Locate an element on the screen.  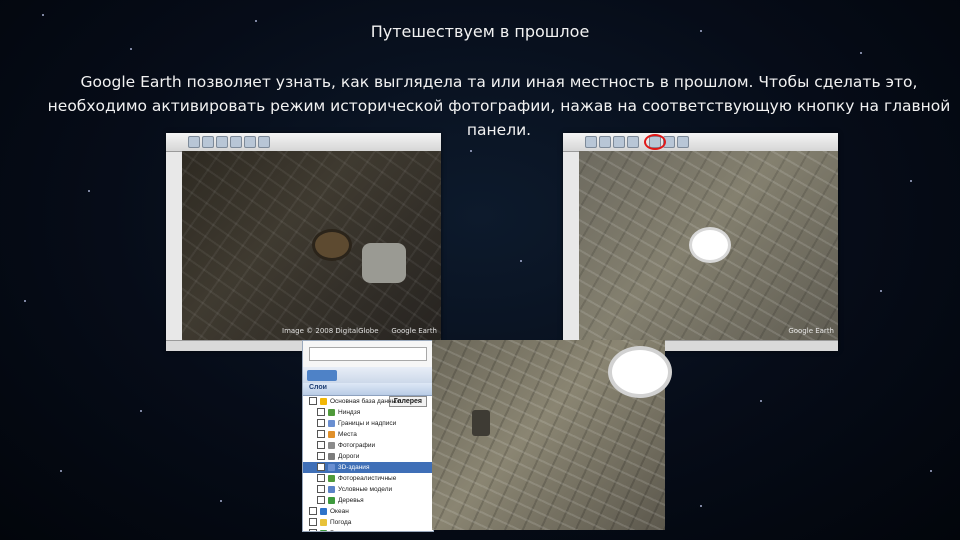
layer-label: Фотореалистичные is located at coordinates (367, 478).